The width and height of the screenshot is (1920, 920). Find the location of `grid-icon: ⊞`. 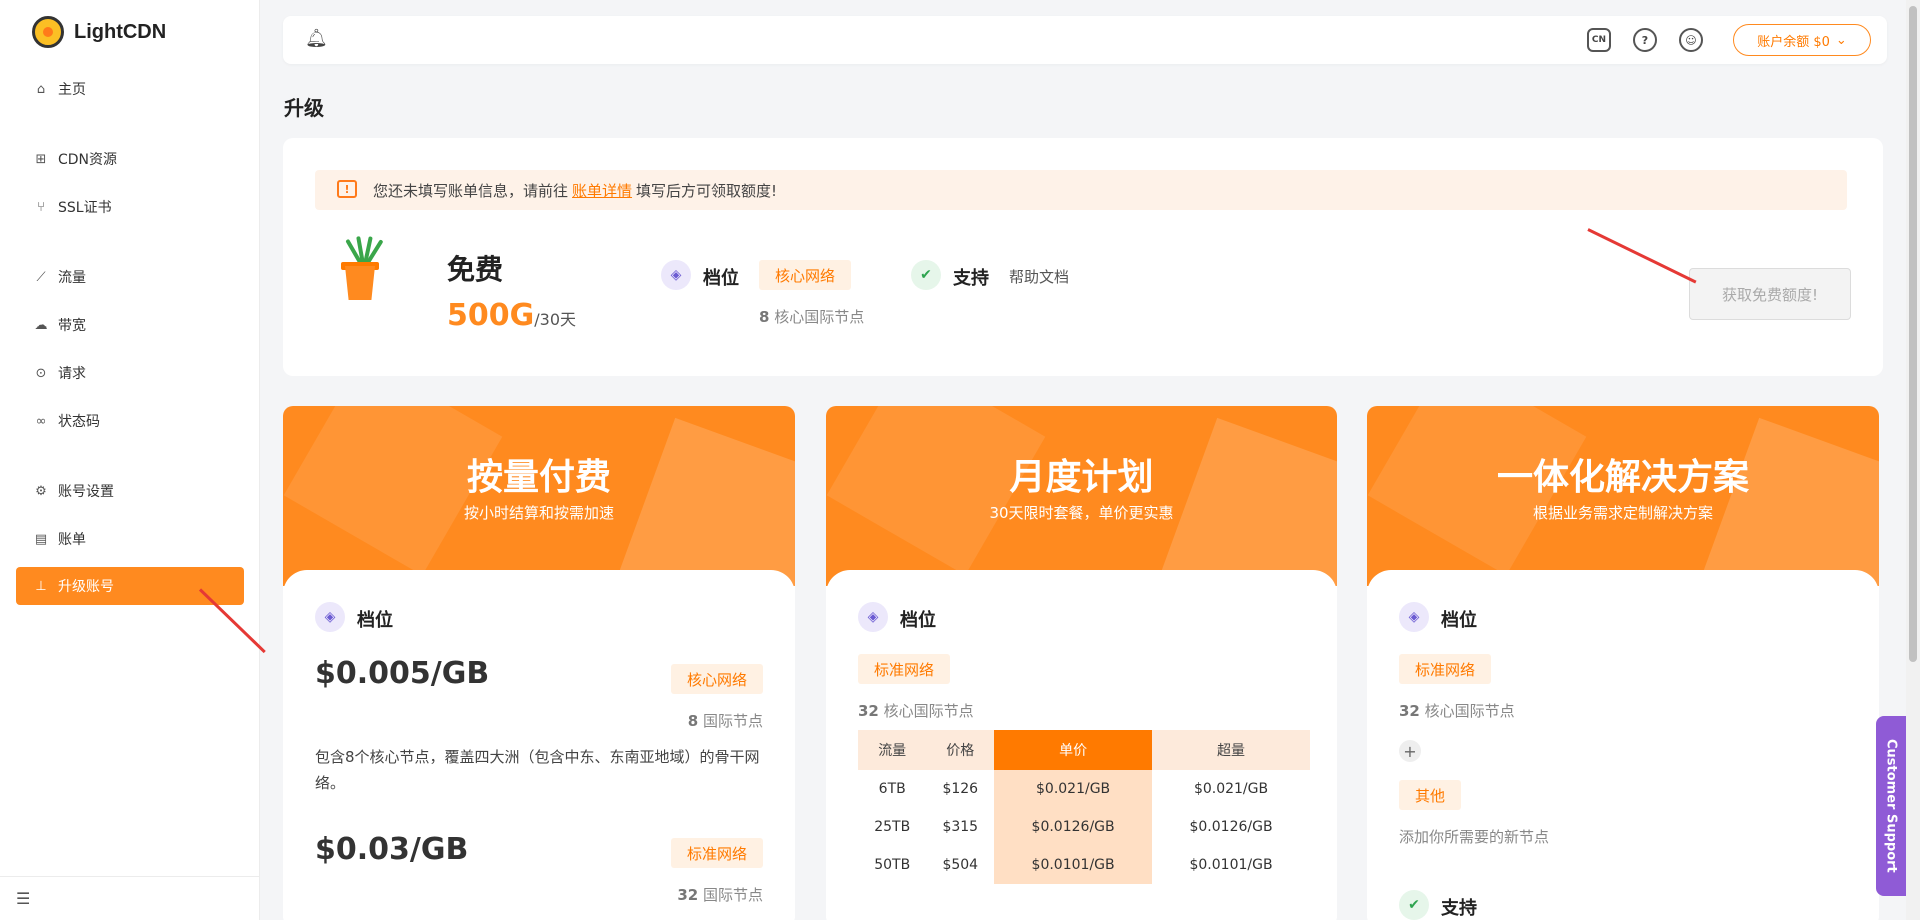

grid-icon: ⊞ is located at coordinates (41, 159).